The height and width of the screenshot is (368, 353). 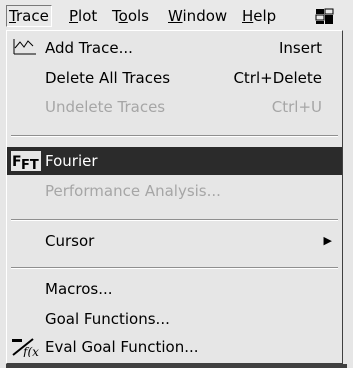 I want to click on window-layout-icon, so click(x=324, y=16).